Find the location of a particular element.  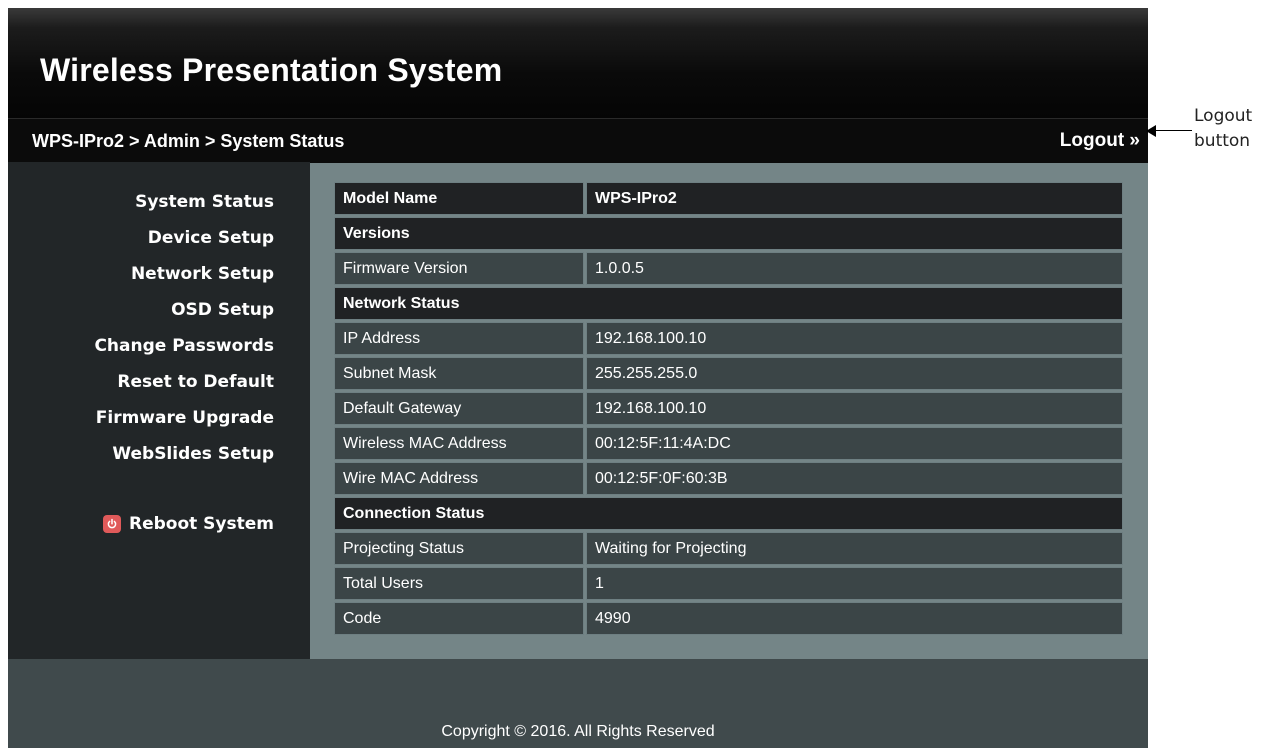

section-header-connection-status: Connection Status is located at coordinates (728, 513).